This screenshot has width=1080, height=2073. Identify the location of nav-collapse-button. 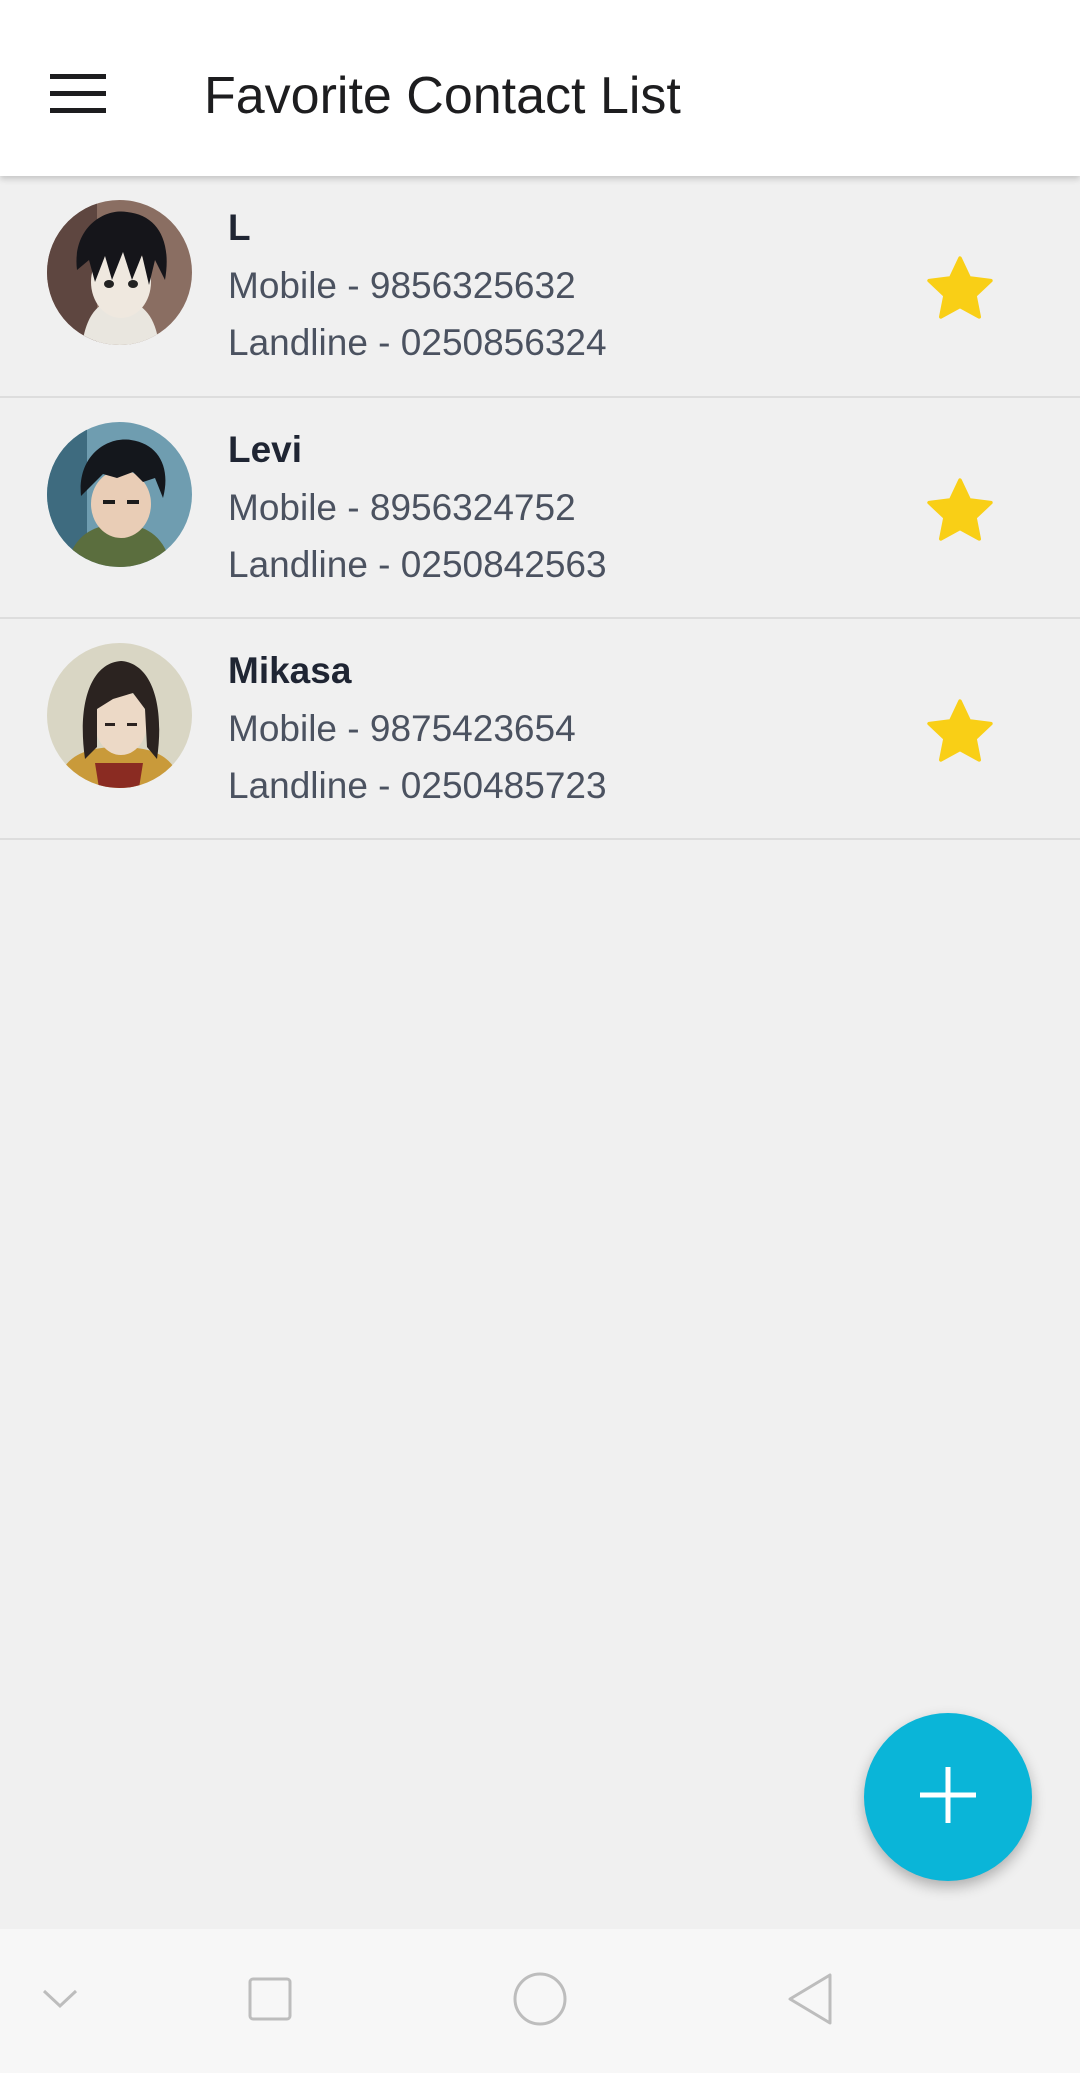
(60, 2001).